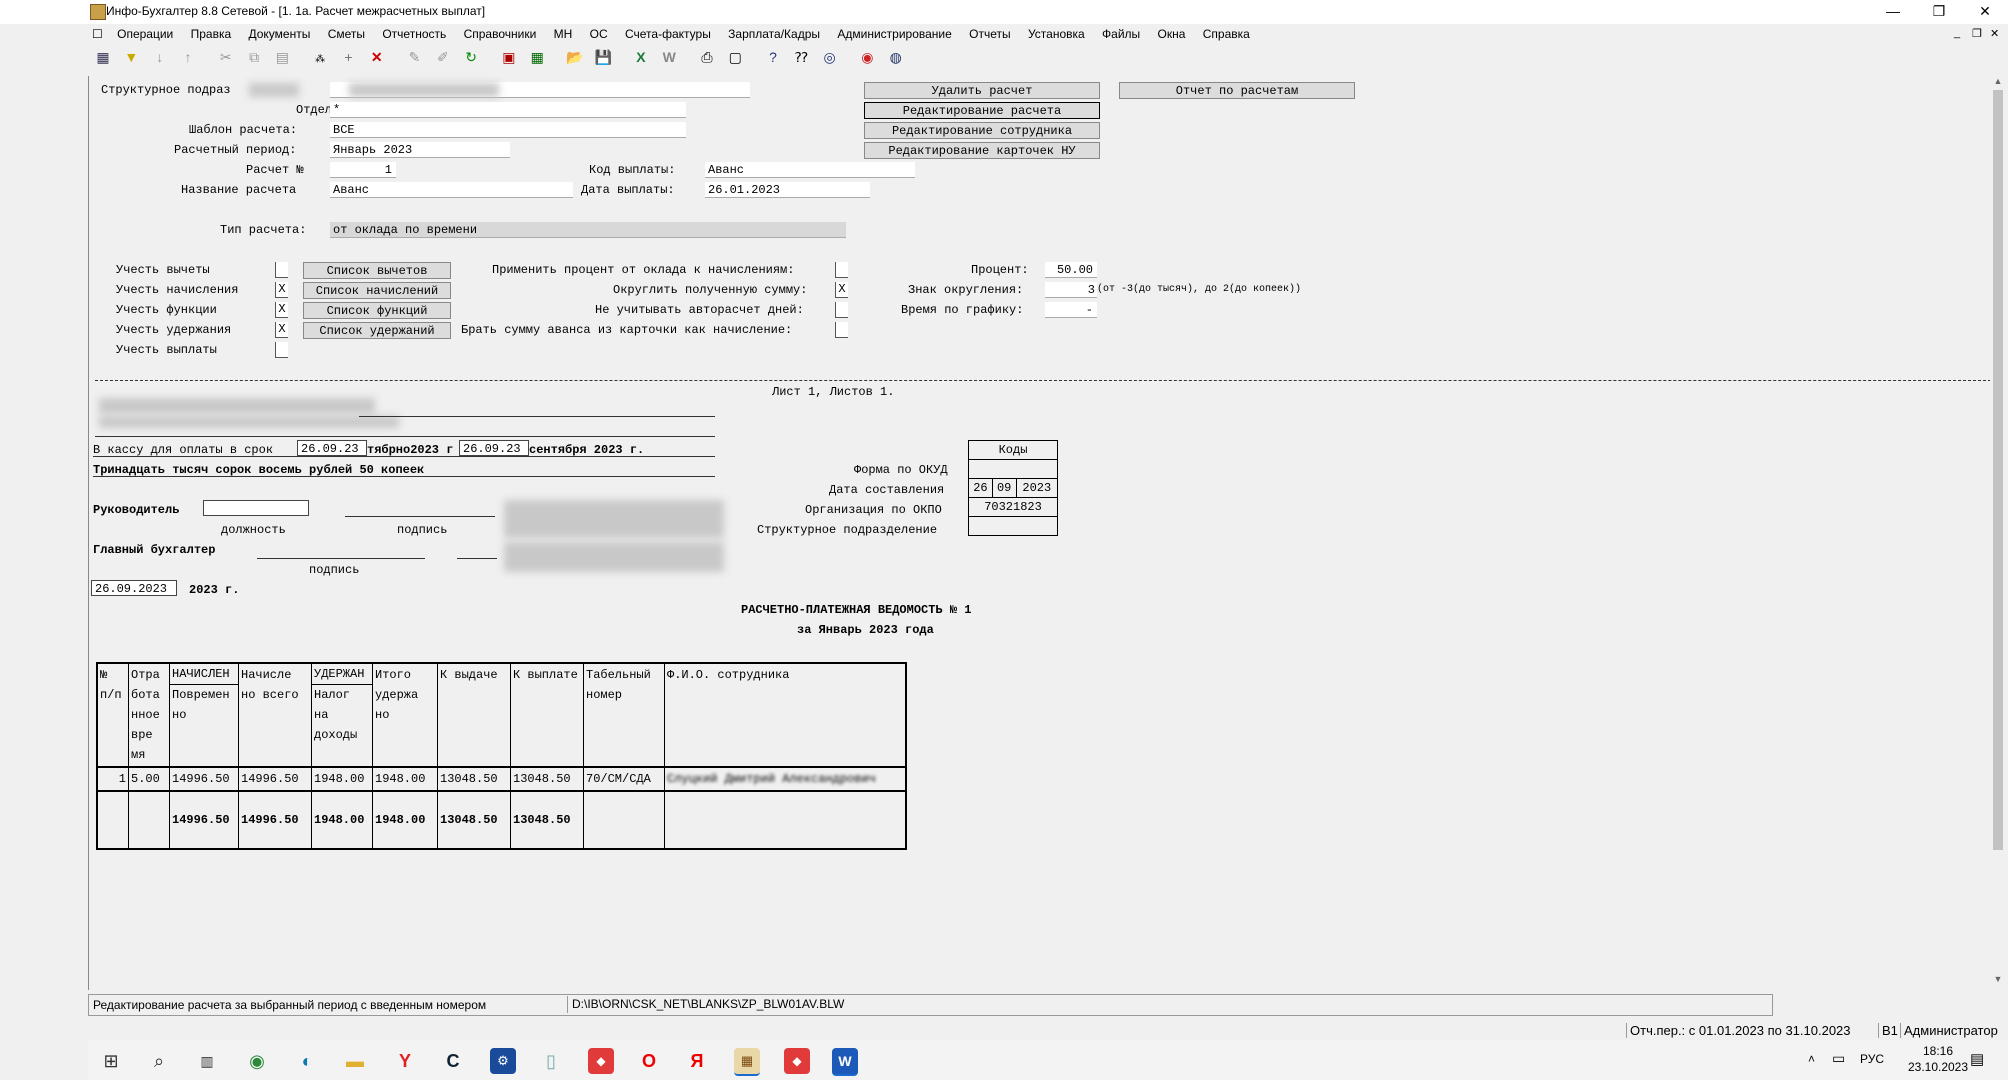  I want to click on delete-icon: ✕, so click(377, 57).